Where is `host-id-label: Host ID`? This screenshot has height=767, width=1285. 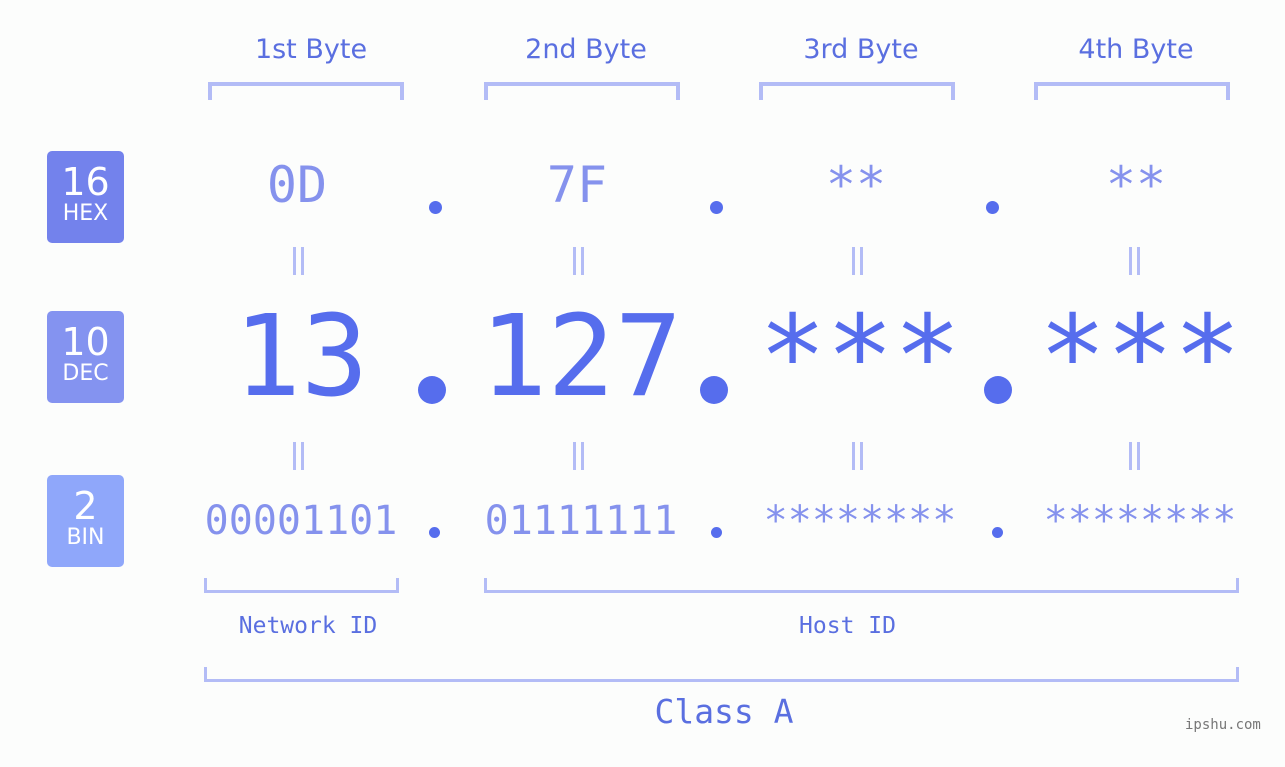 host-id-label: Host ID is located at coordinates (847, 626).